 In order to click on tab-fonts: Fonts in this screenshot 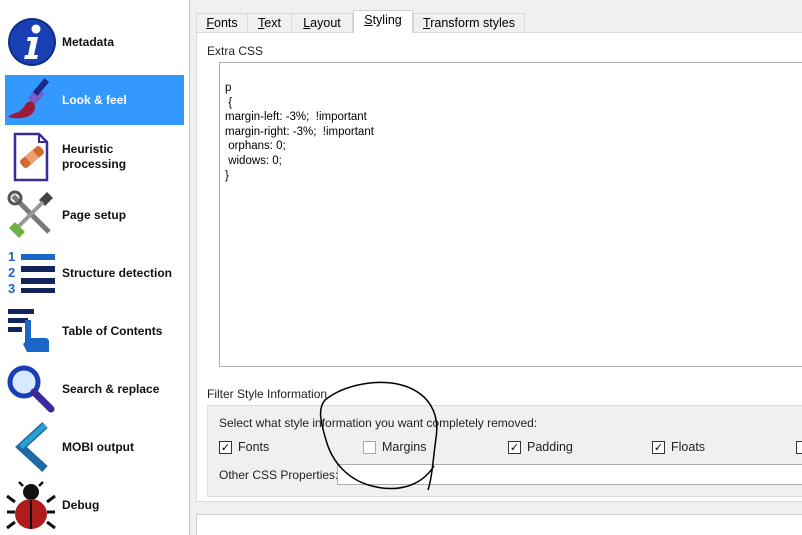, I will do `click(222, 23)`.